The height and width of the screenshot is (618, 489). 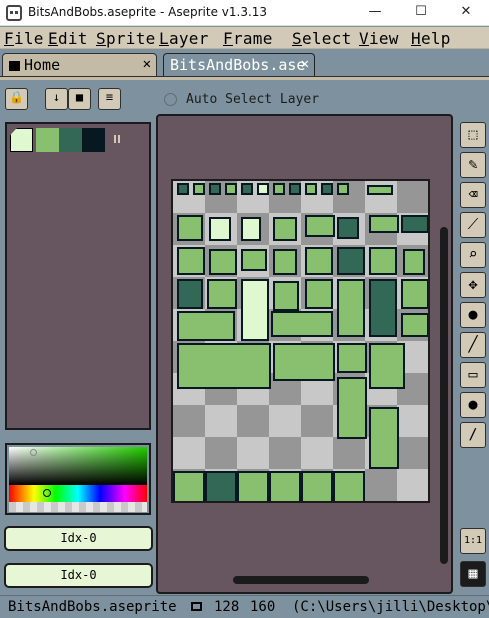 I want to click on sprite-bowl-large, so click(x=254, y=260).